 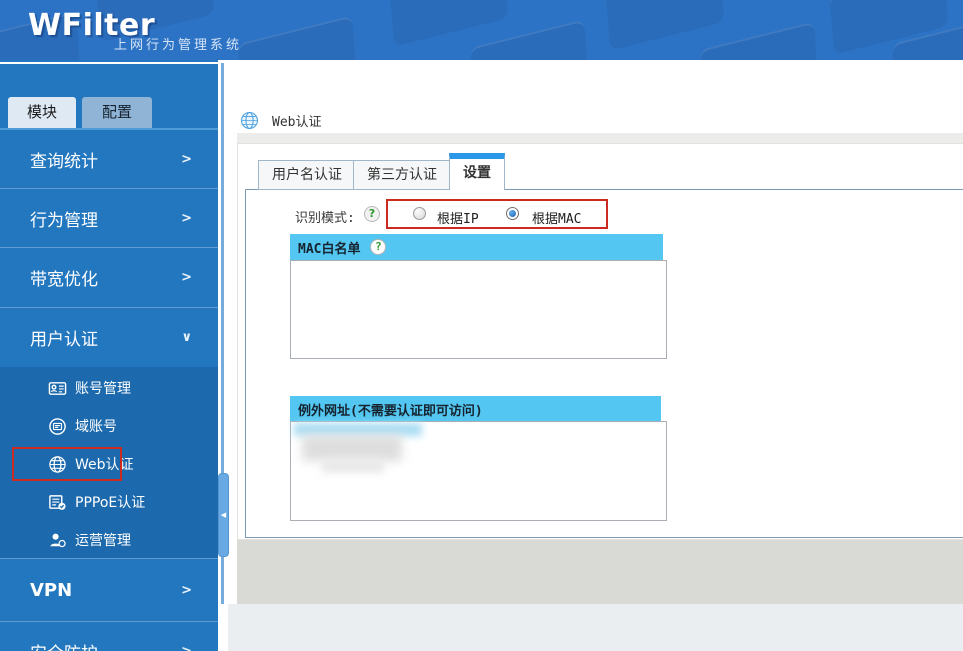 What do you see at coordinates (117, 112) in the screenshot?
I see `sidebar-tab-config: 配置` at bounding box center [117, 112].